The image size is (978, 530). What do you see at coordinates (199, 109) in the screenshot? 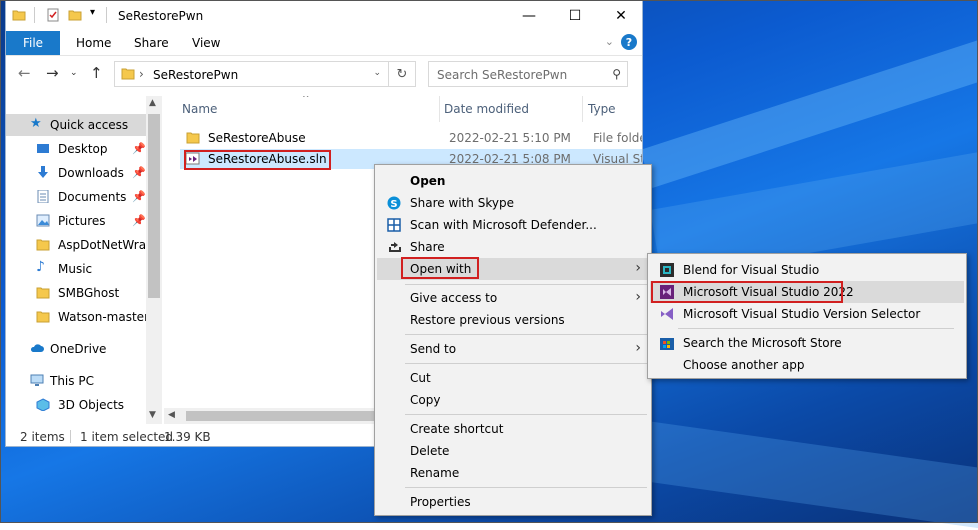
I see `column-name: Name` at bounding box center [199, 109].